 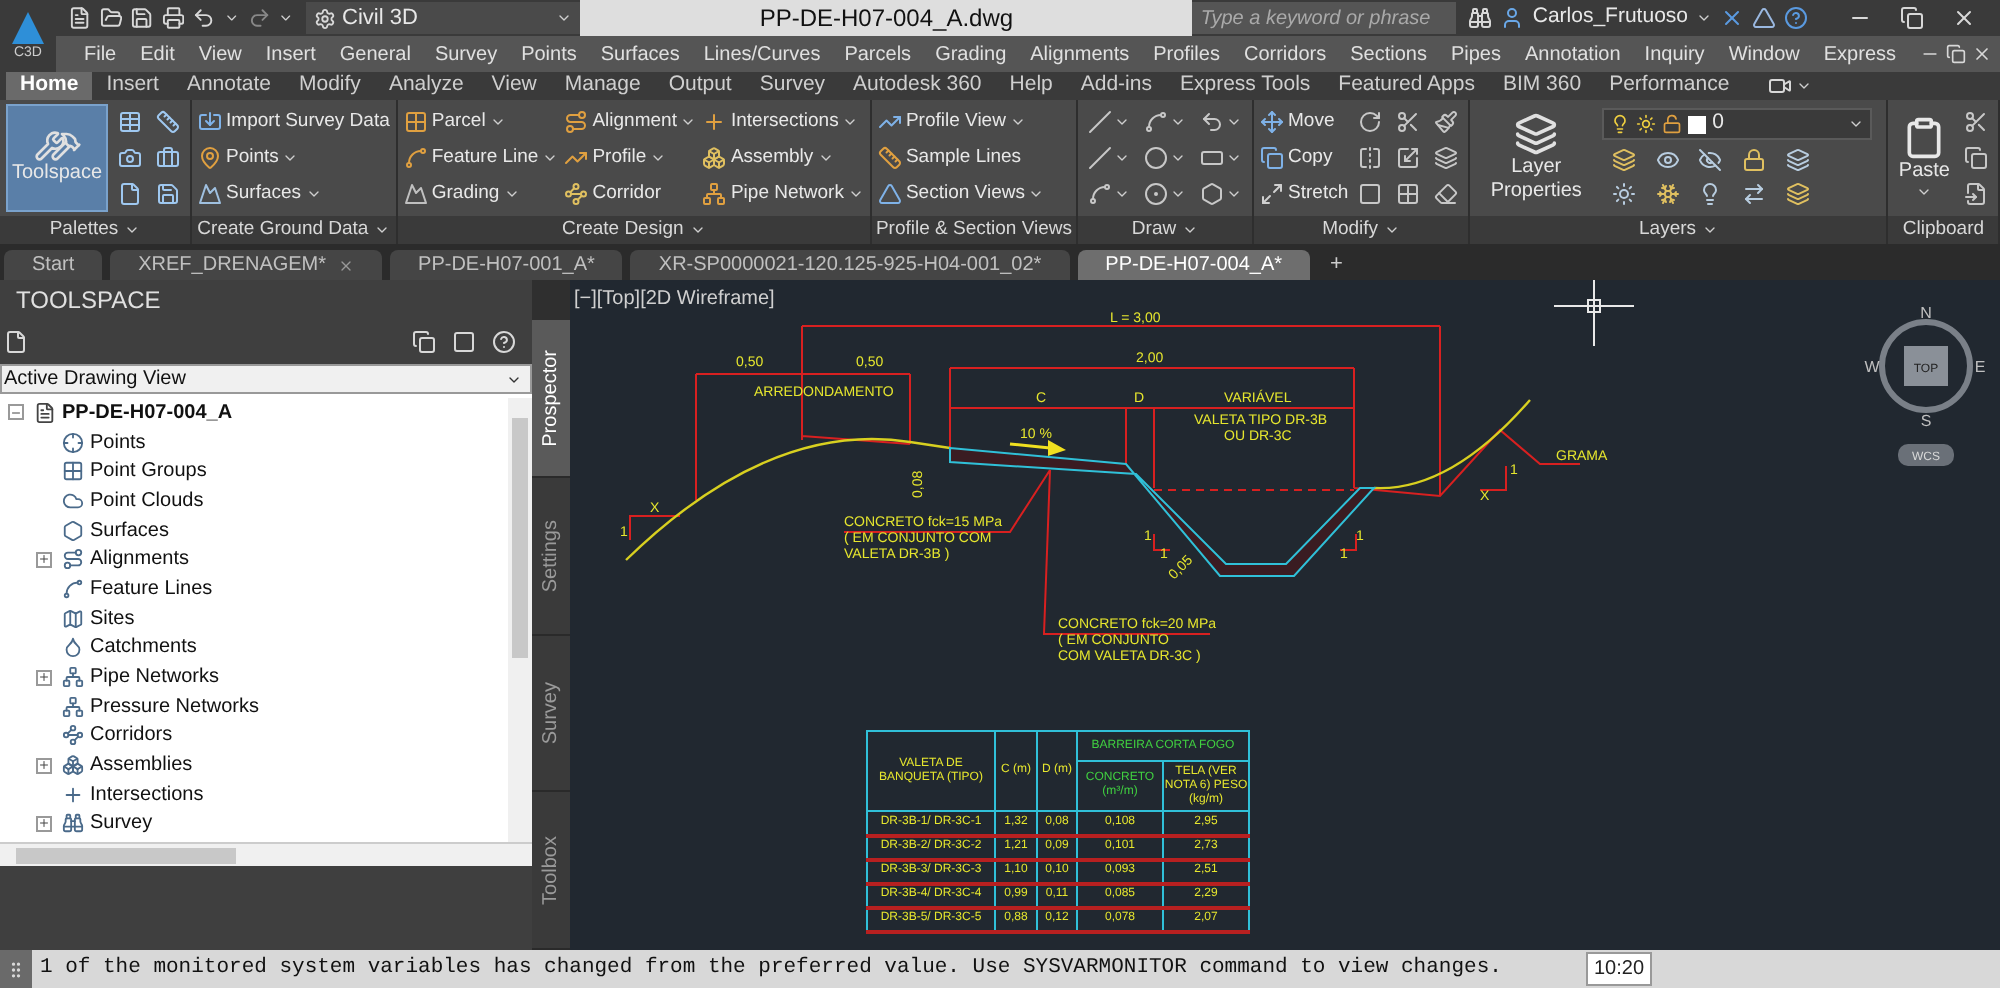 What do you see at coordinates (1031, 86) in the screenshot?
I see `ribbon-tab: Help` at bounding box center [1031, 86].